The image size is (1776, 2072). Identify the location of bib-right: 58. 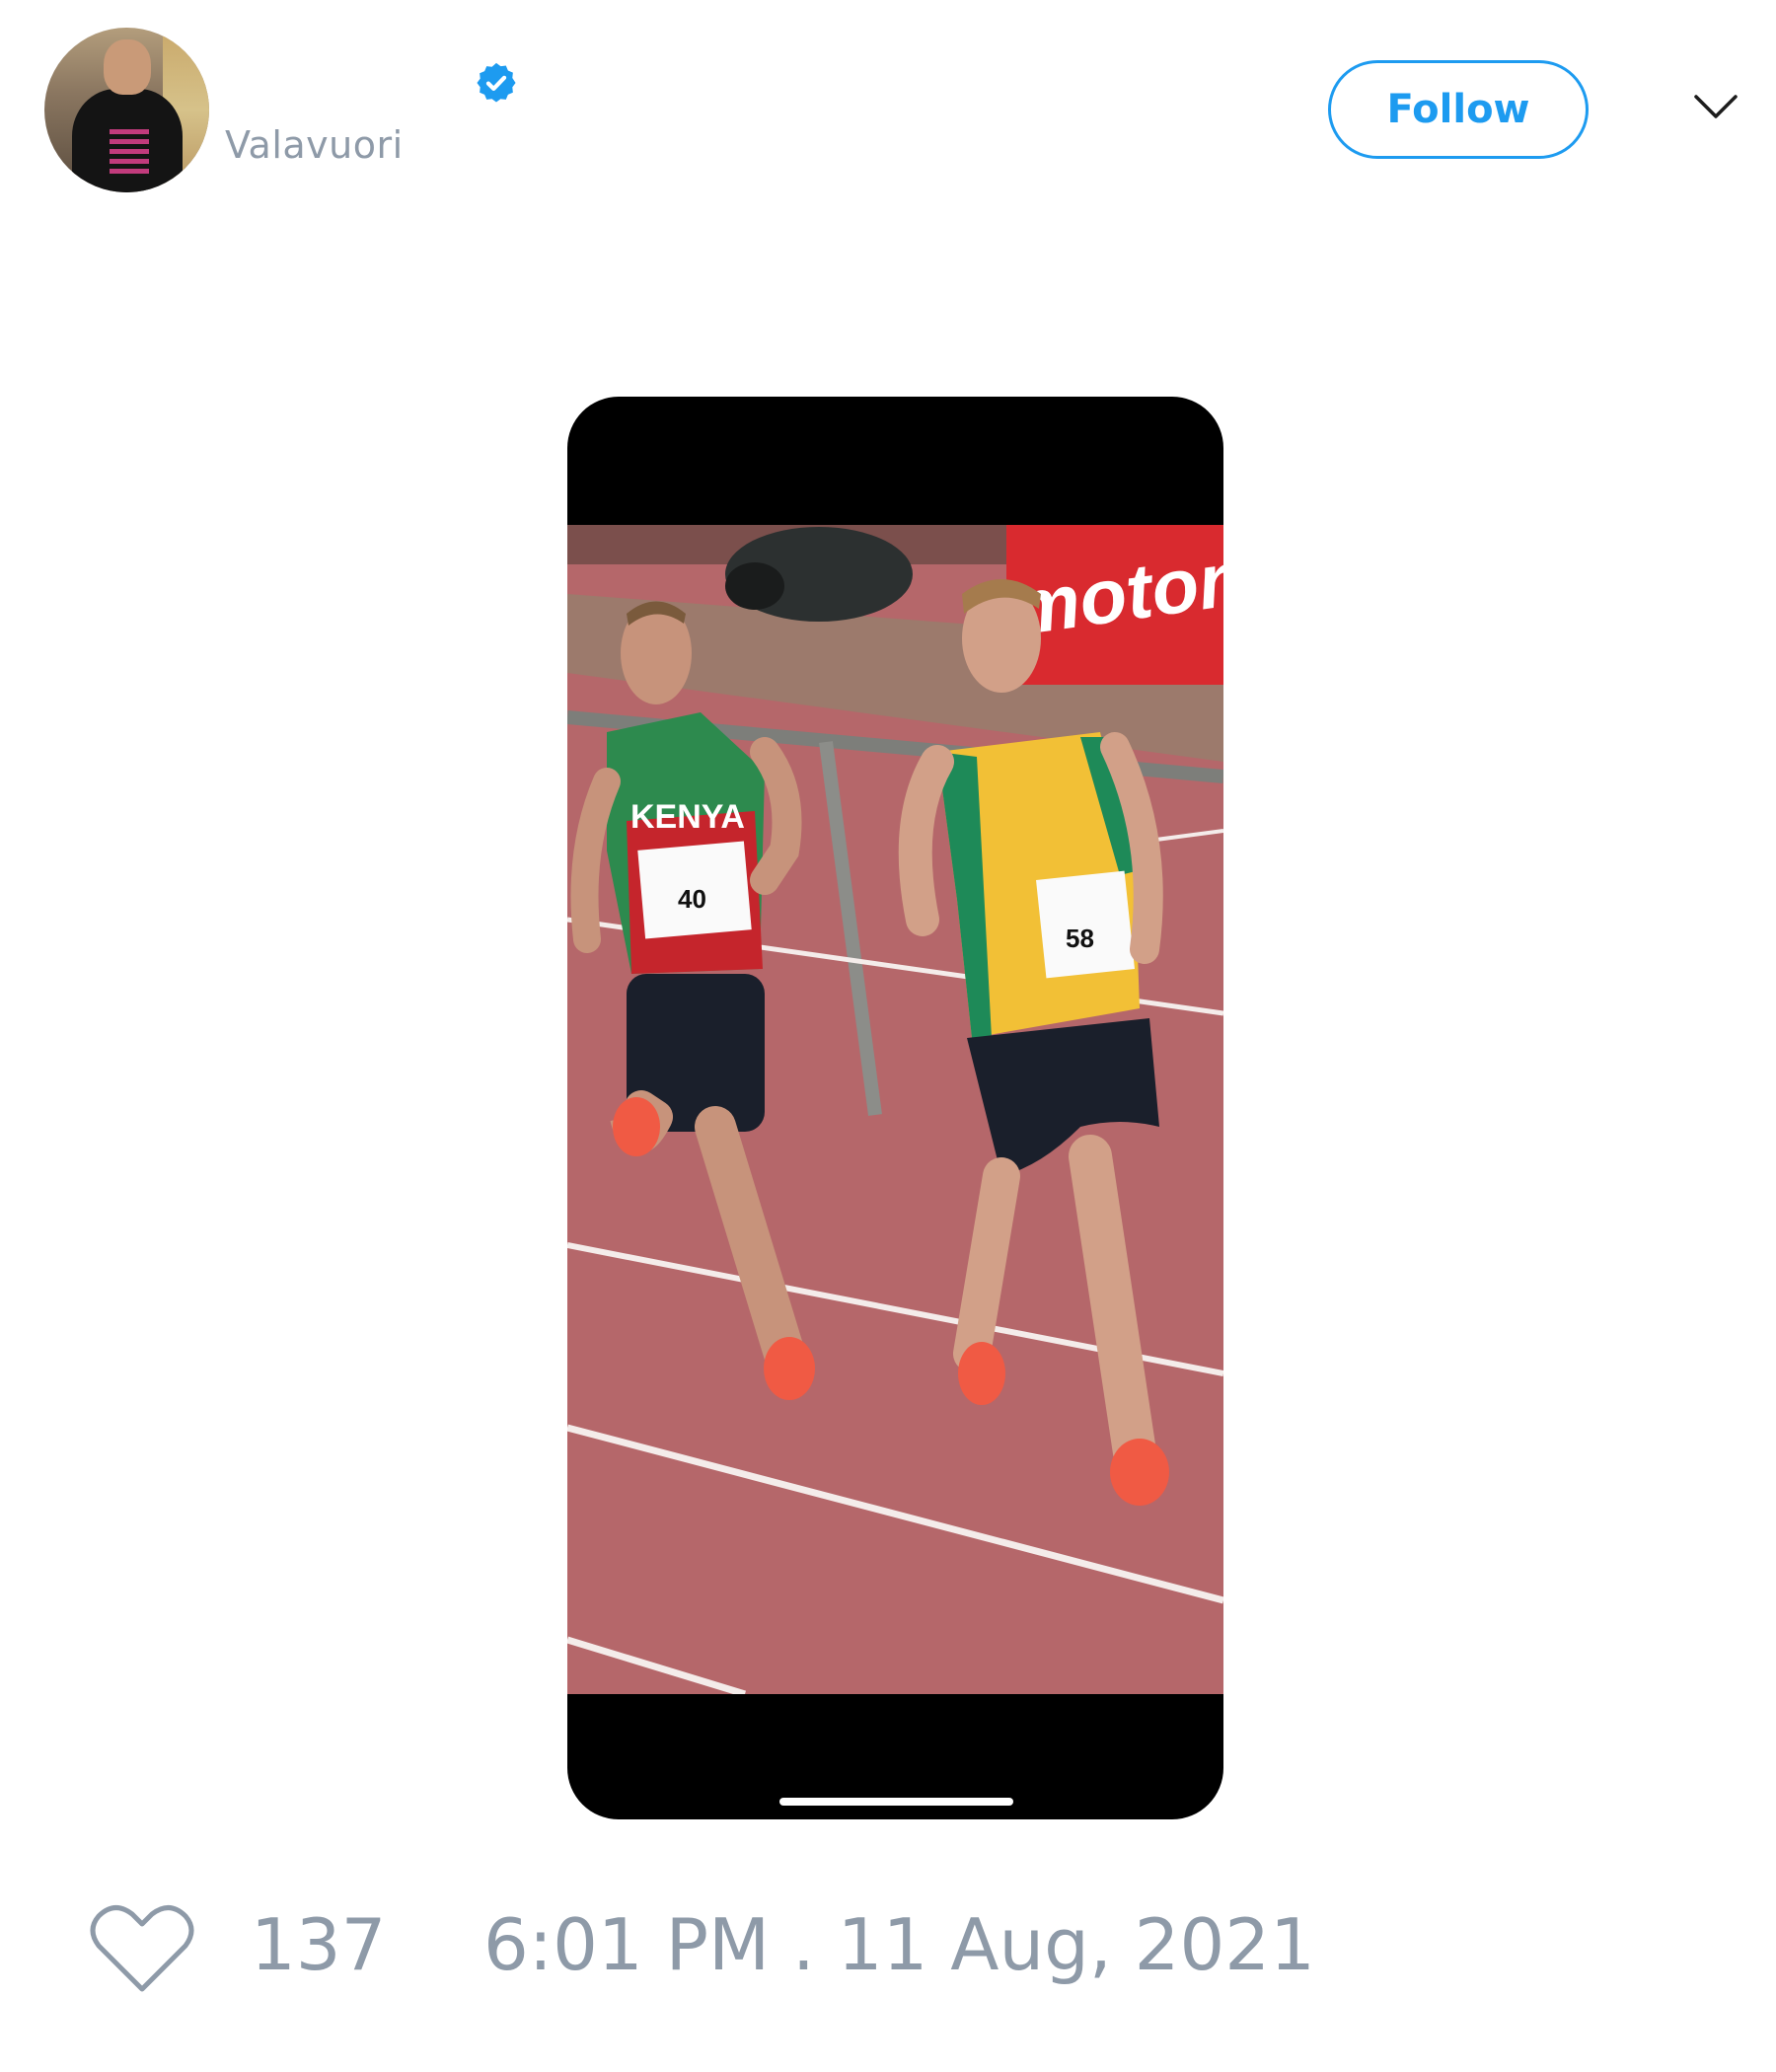
(1080, 939).